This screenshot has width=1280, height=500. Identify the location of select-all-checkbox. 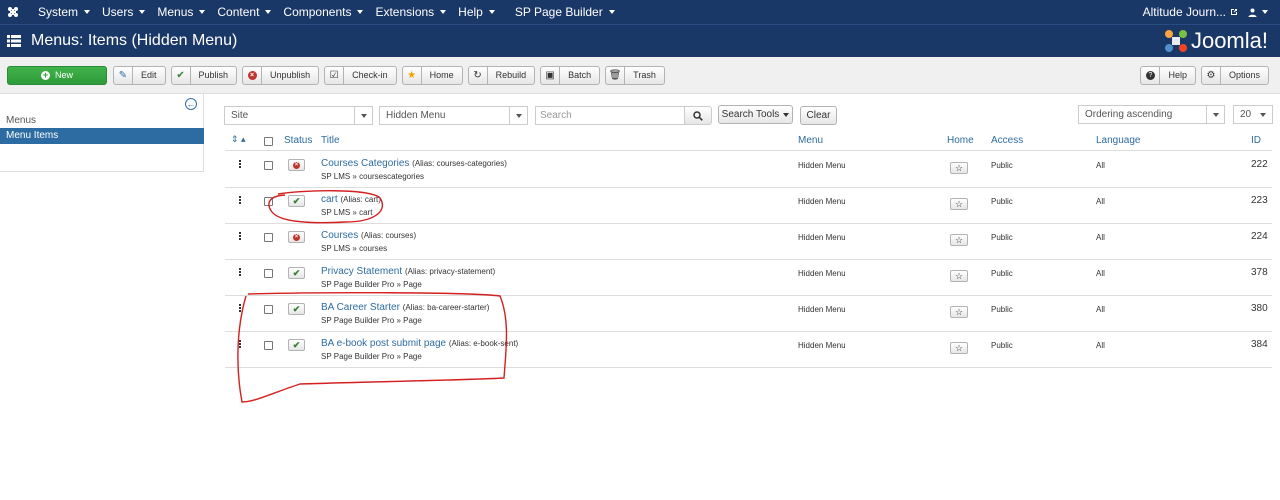
(268, 141).